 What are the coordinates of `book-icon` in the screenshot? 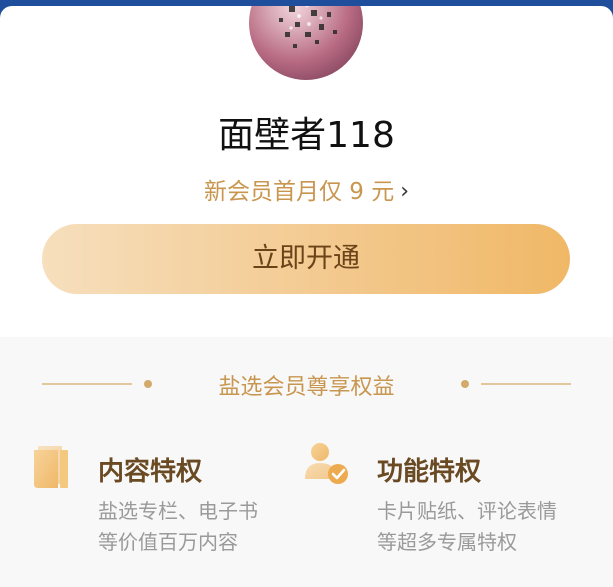 It's located at (52, 469).